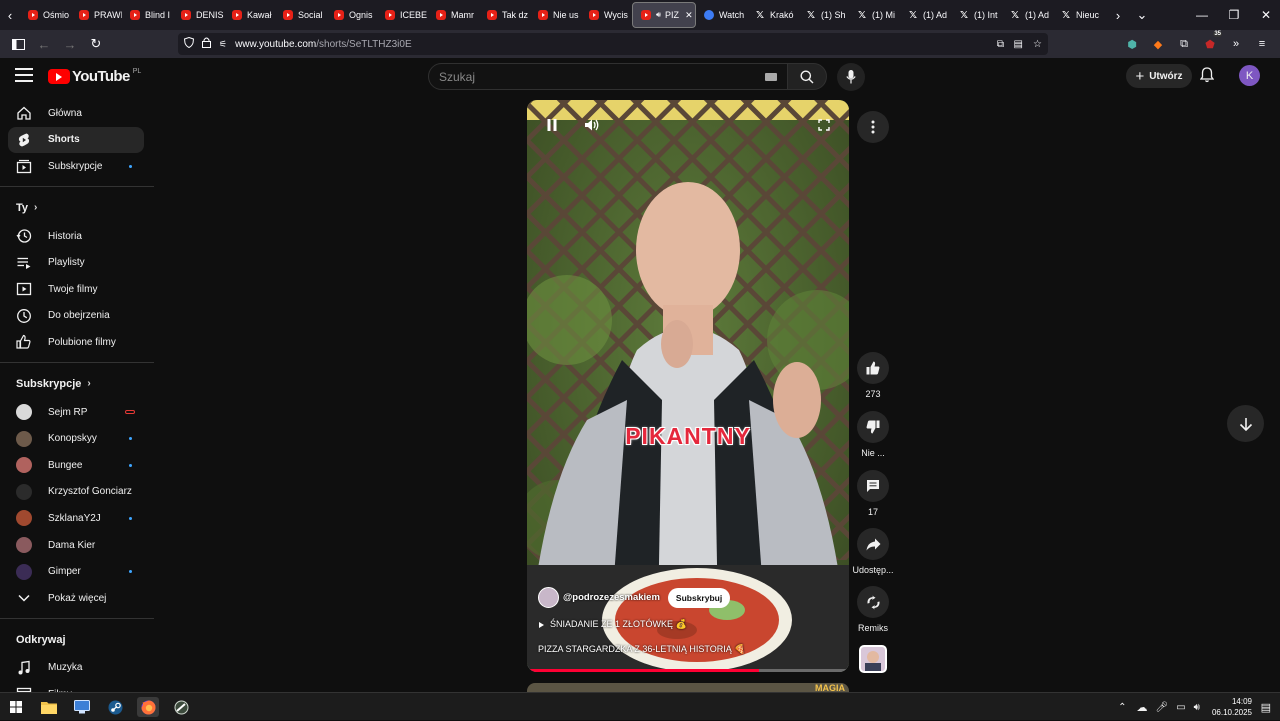 The image size is (1280, 721). I want to click on browser-tab: 𝕏 (1) Mi, so click(874, 15).